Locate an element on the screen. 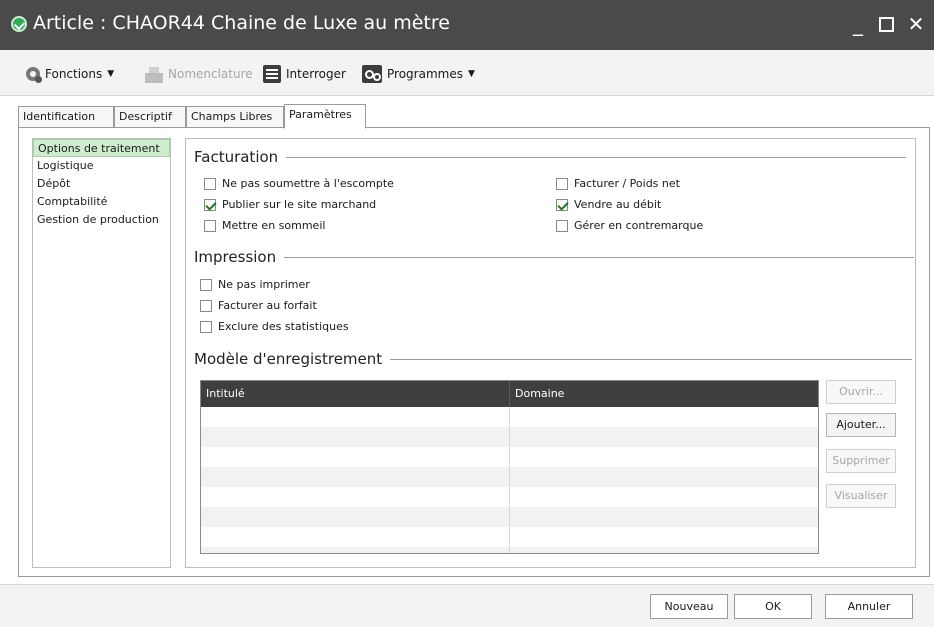 The width and height of the screenshot is (934, 627). programmes-menu: Programmes ▼ is located at coordinates (418, 74).